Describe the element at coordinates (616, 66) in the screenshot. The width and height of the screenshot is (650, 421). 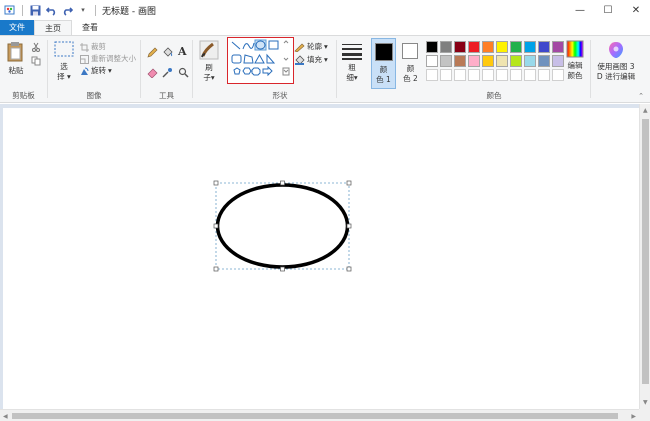
I see `paint3d-label: 使用画图 3` at that location.